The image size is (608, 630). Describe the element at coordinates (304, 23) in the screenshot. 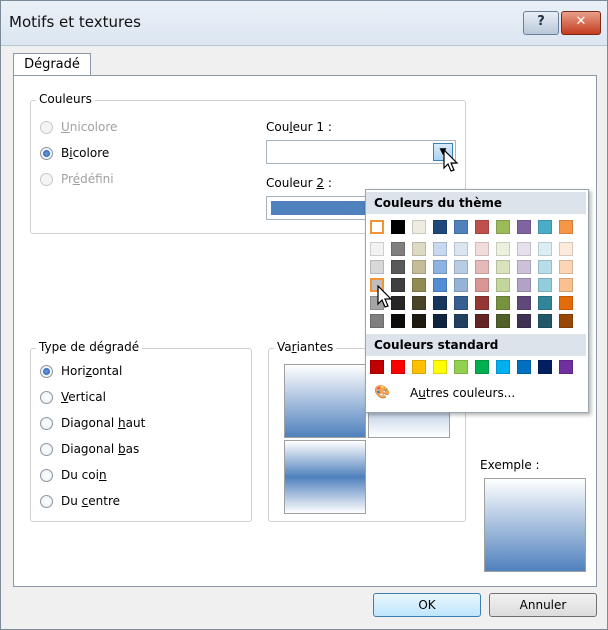

I see `title-bar: Motifs et textures ? ✕` at that location.